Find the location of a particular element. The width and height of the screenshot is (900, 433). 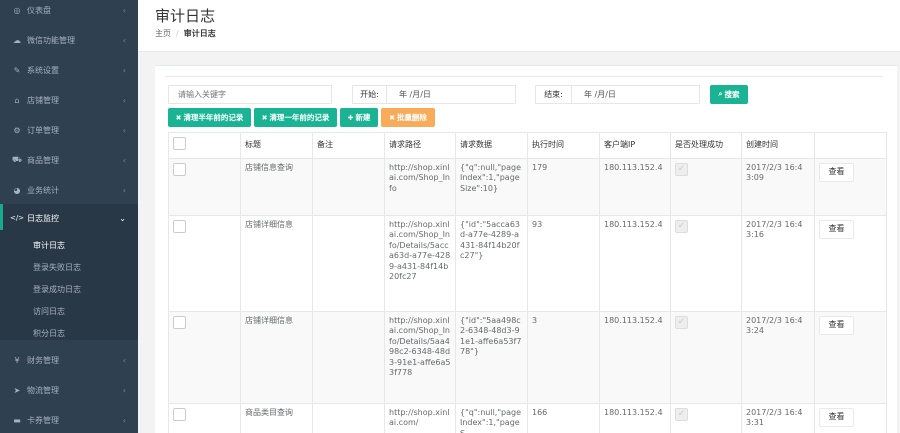

sidebar-item-label: 日志监控 is located at coordinates (43, 218).